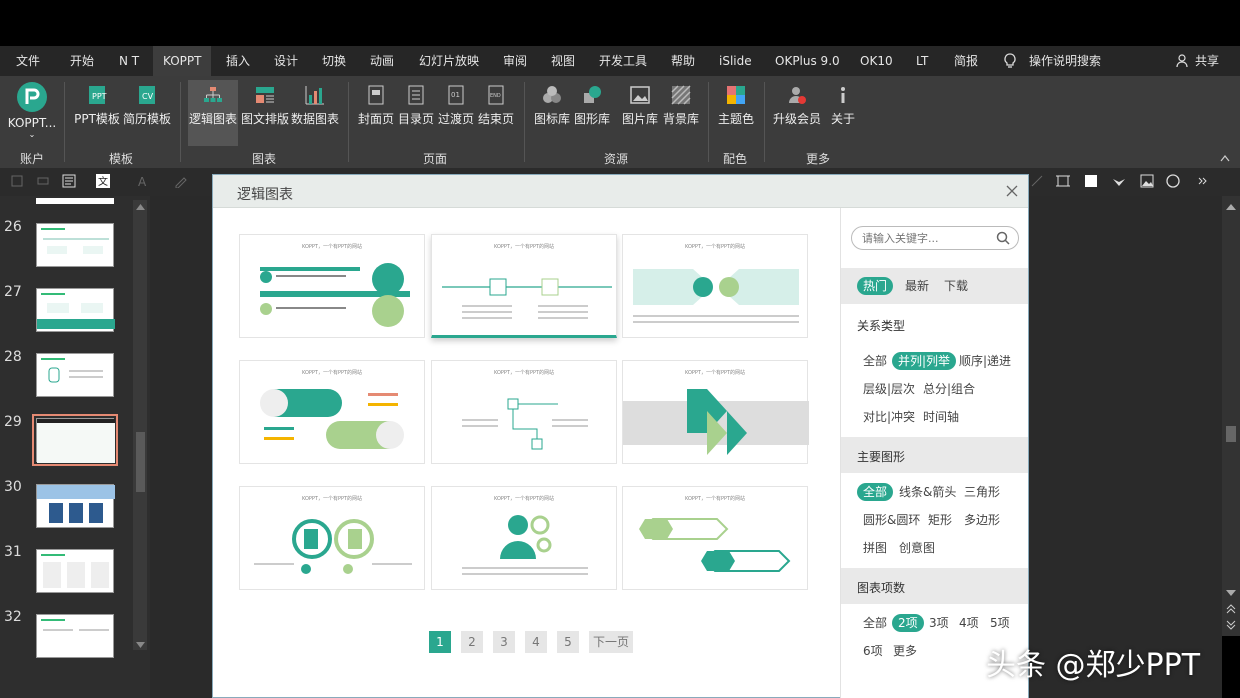 Image resolution: width=1240 pixels, height=698 pixels. I want to click on menu-view: 视图, so click(563, 61).